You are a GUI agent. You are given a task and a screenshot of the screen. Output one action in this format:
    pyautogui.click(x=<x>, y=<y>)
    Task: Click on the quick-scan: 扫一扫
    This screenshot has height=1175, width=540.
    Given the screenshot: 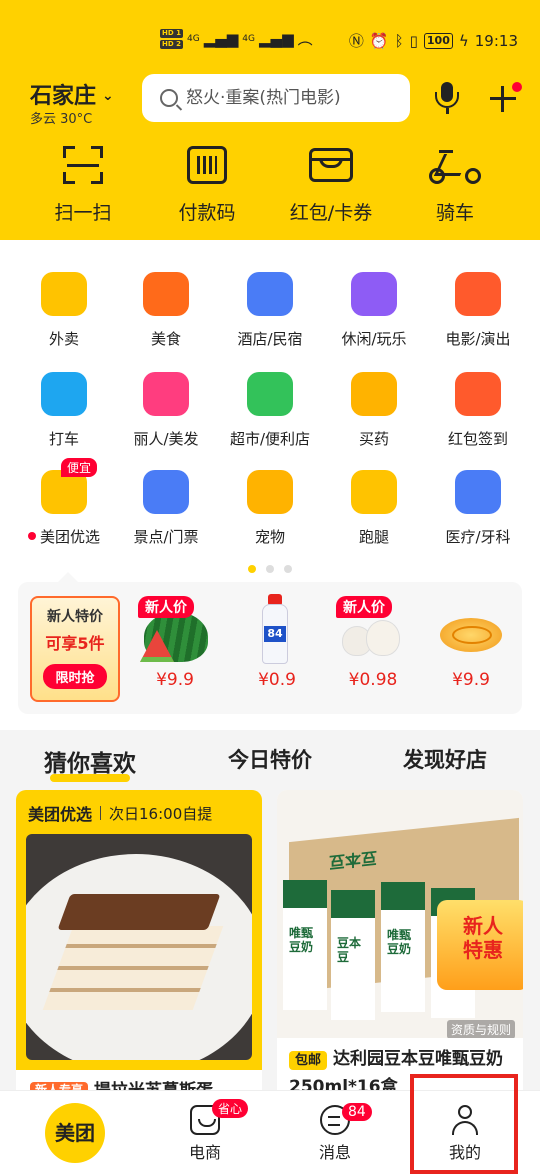 What is the action you would take?
    pyautogui.click(x=83, y=184)
    